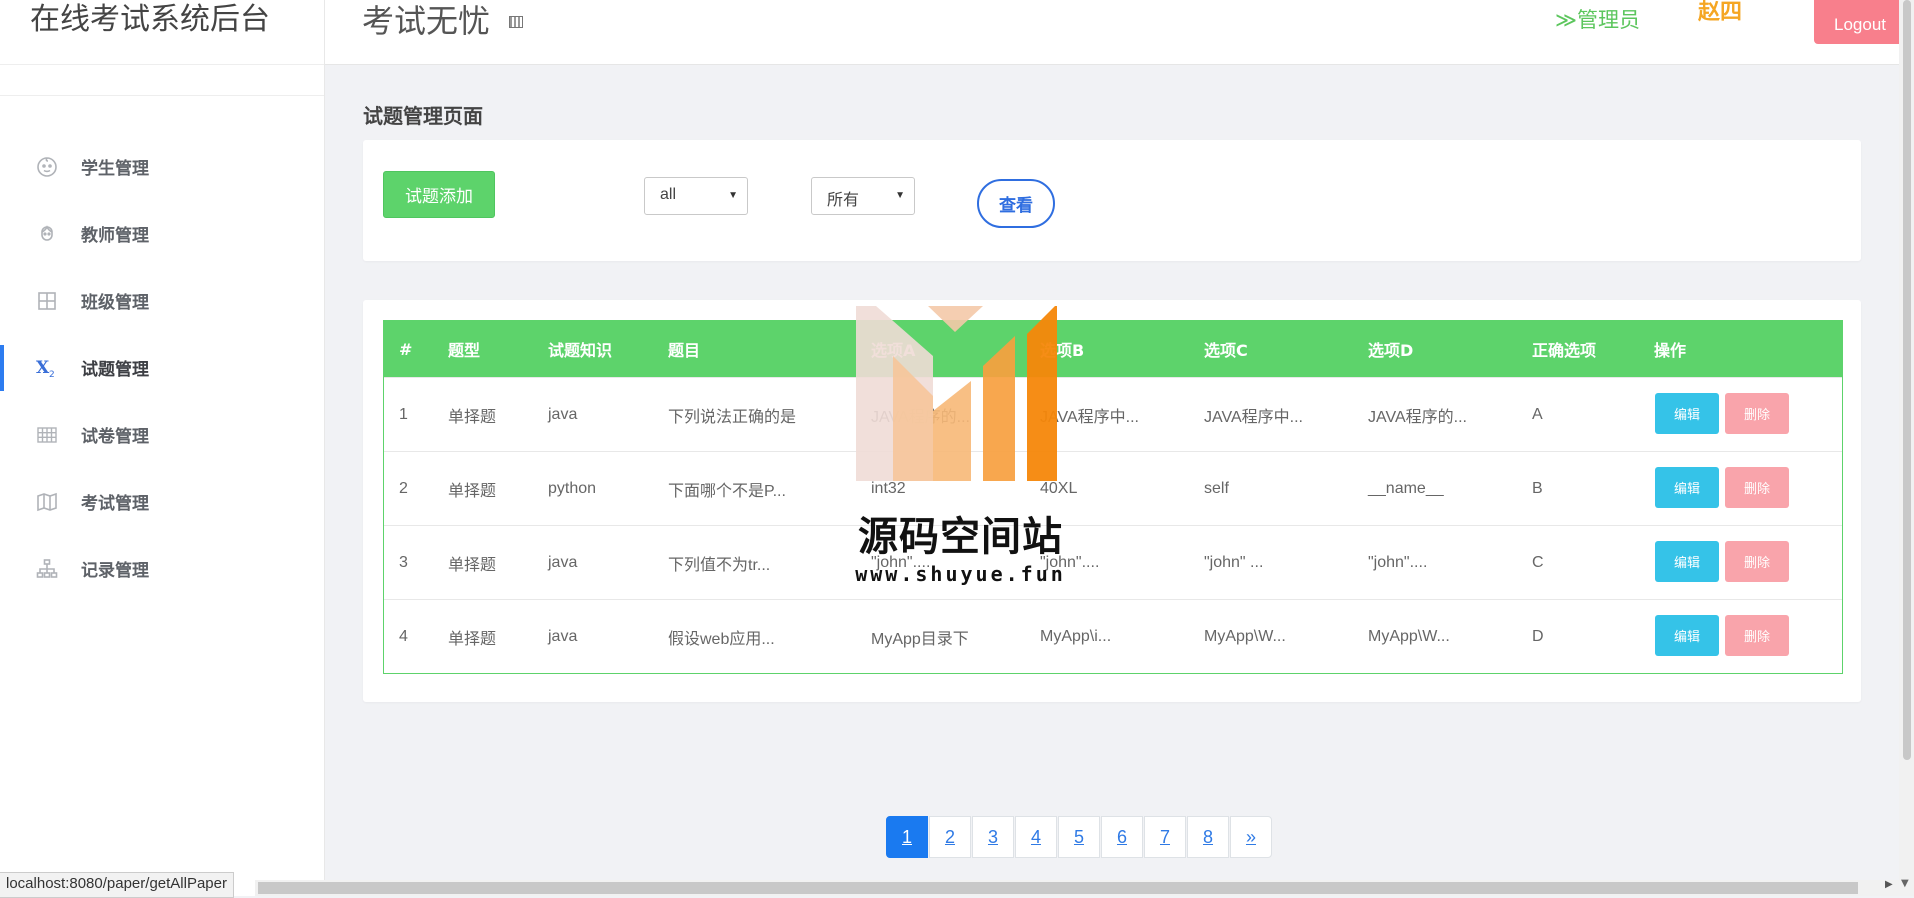 This screenshot has height=898, width=1914. What do you see at coordinates (464, 350) in the screenshot?
I see `column-header: 题型` at bounding box center [464, 350].